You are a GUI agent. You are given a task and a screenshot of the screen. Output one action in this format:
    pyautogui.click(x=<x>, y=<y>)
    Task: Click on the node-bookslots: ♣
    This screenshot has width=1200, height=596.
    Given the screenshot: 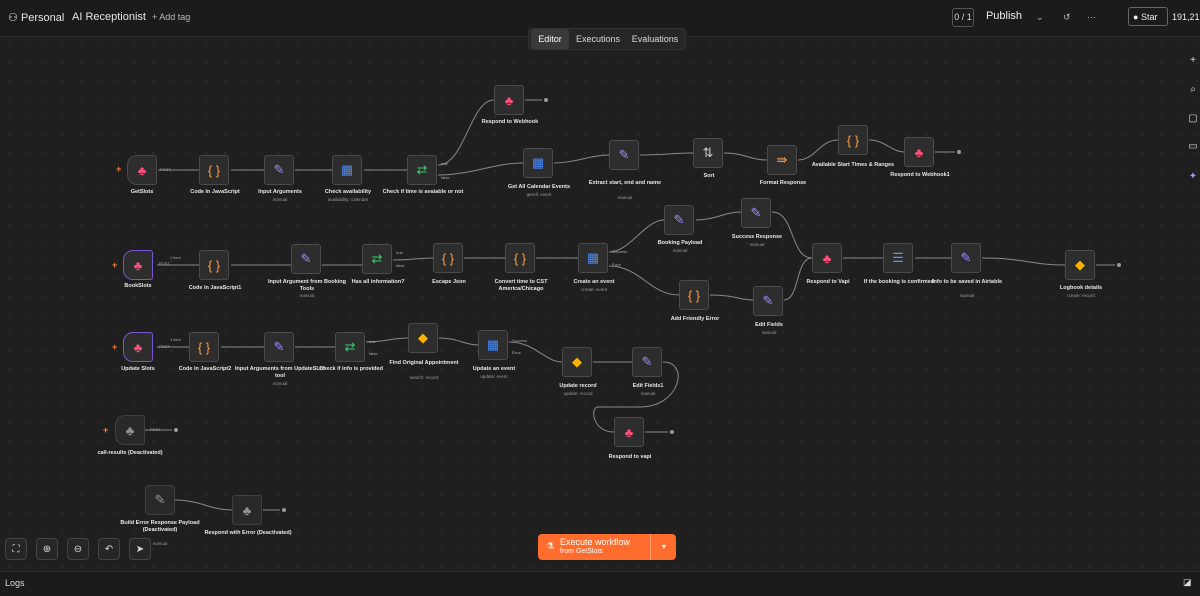 What is the action you would take?
    pyautogui.click(x=138, y=265)
    